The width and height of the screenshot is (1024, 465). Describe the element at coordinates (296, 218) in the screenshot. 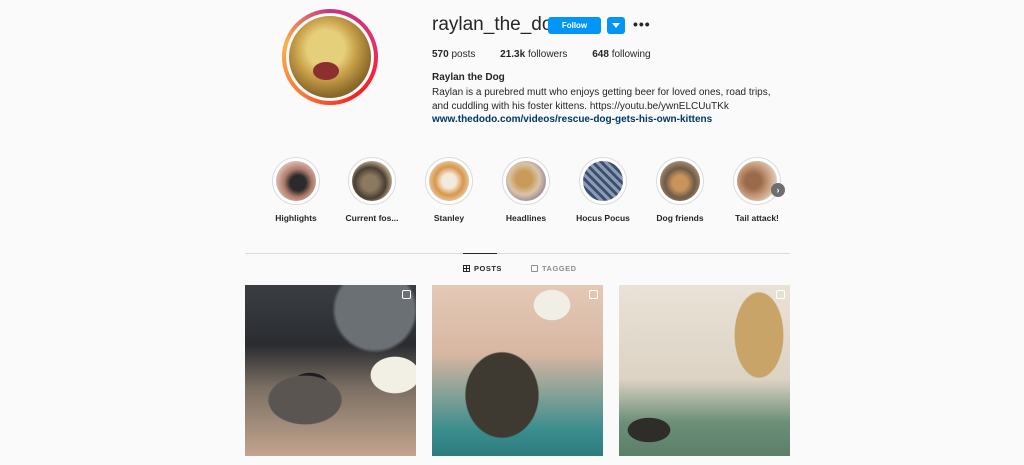

I see `highlight-label: Highlights` at that location.